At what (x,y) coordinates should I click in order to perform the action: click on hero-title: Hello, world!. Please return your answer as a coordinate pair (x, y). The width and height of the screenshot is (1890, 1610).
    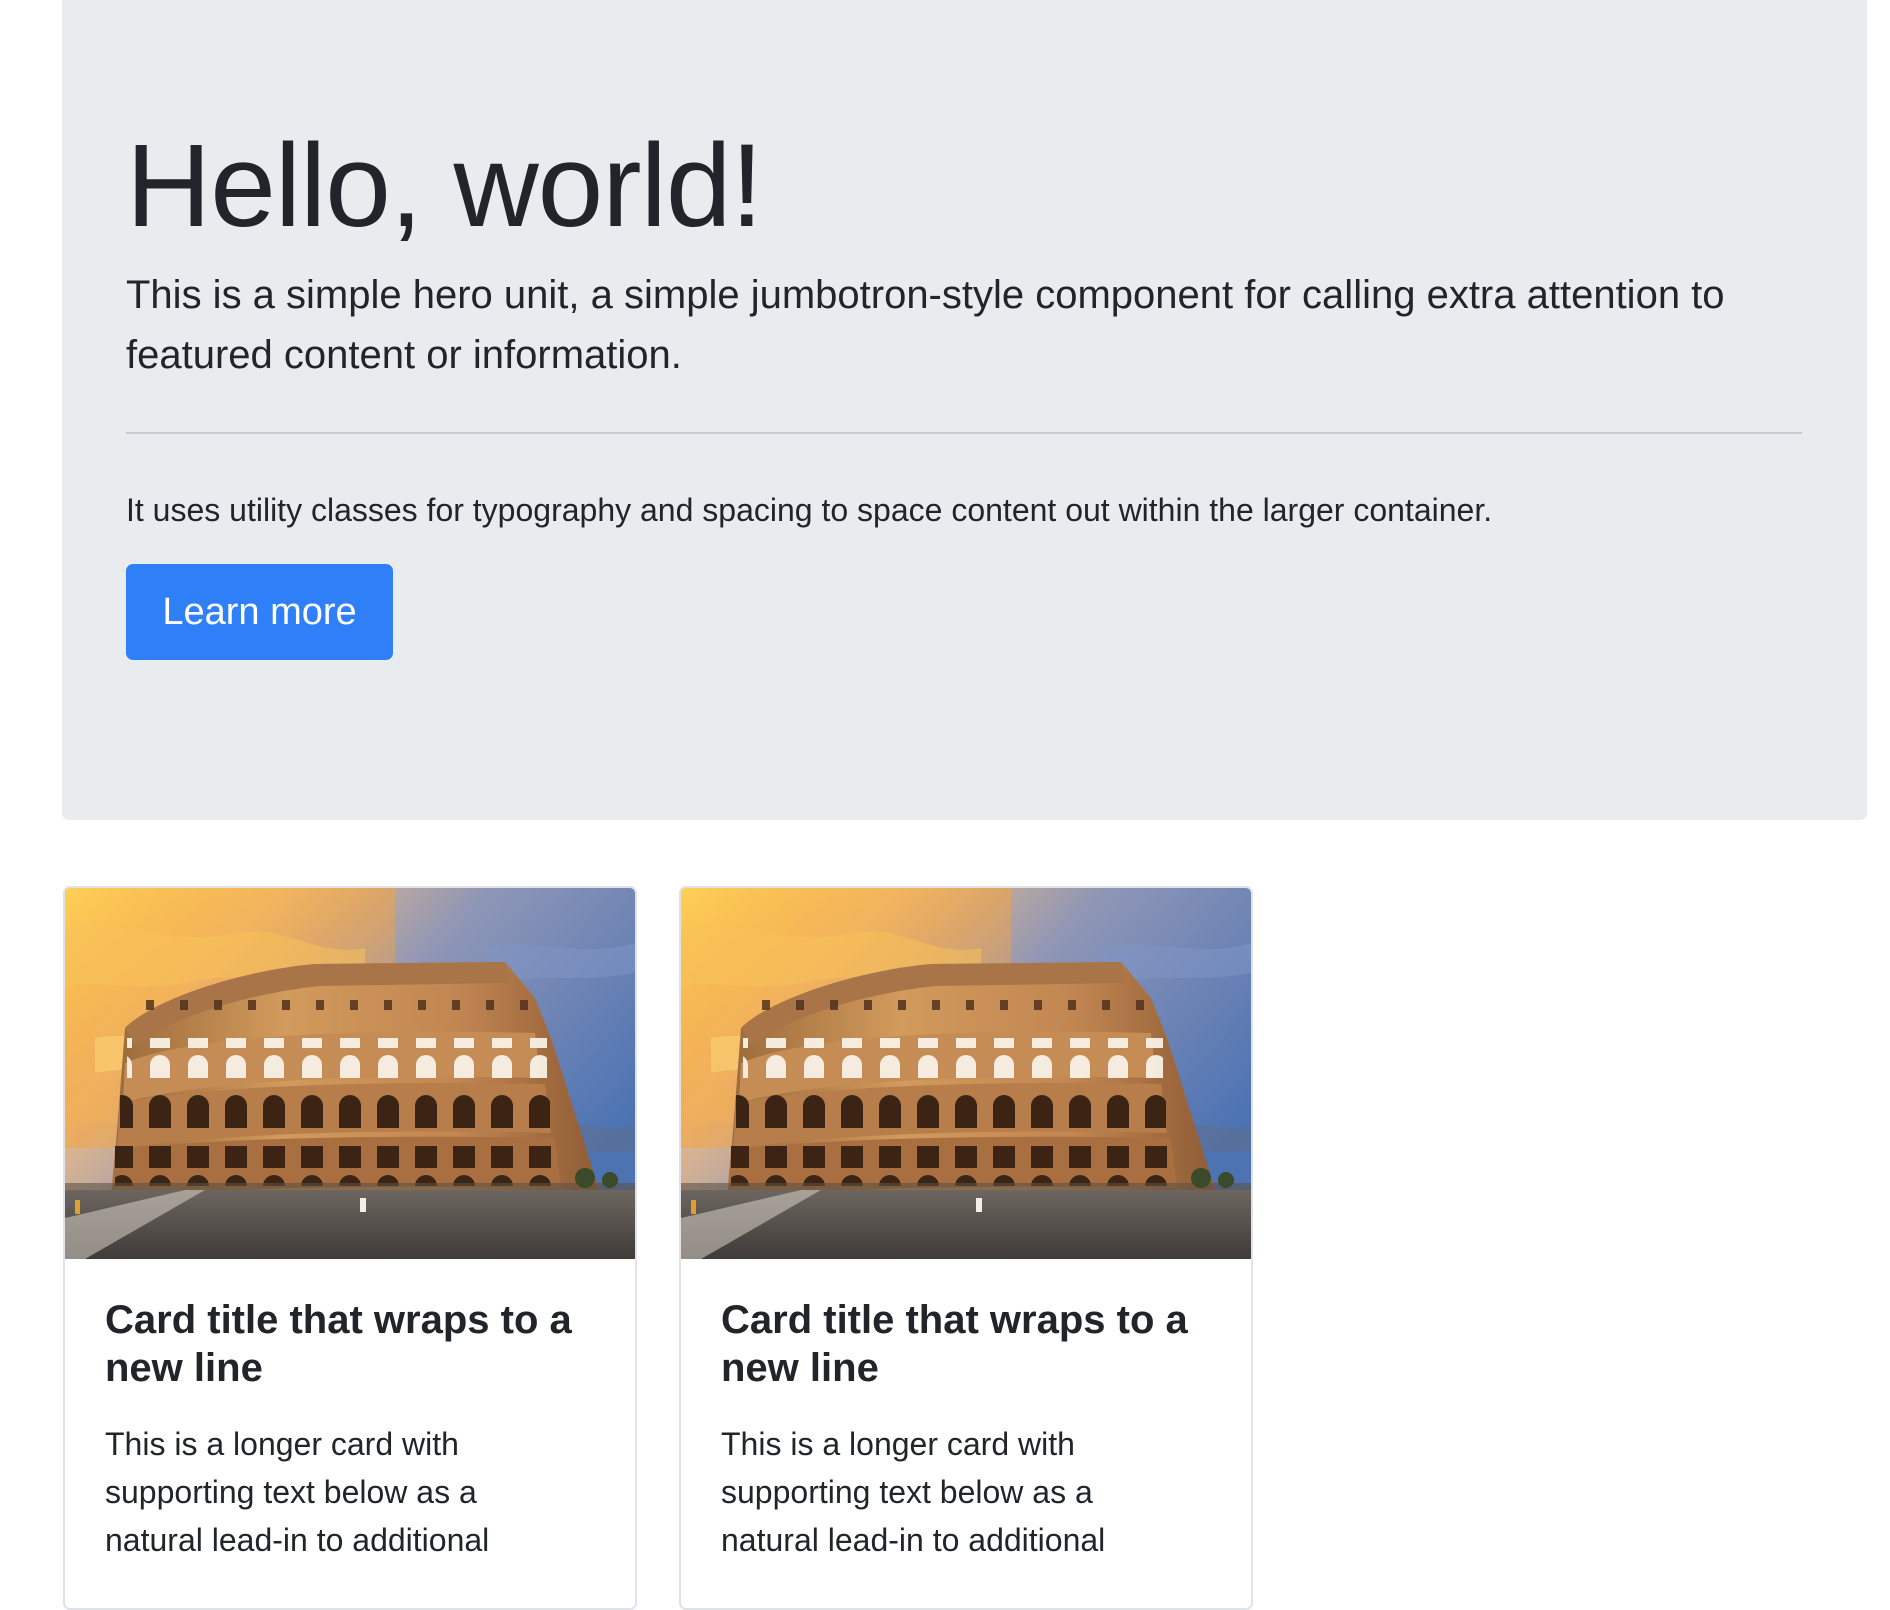
    Looking at the image, I should click on (444, 186).